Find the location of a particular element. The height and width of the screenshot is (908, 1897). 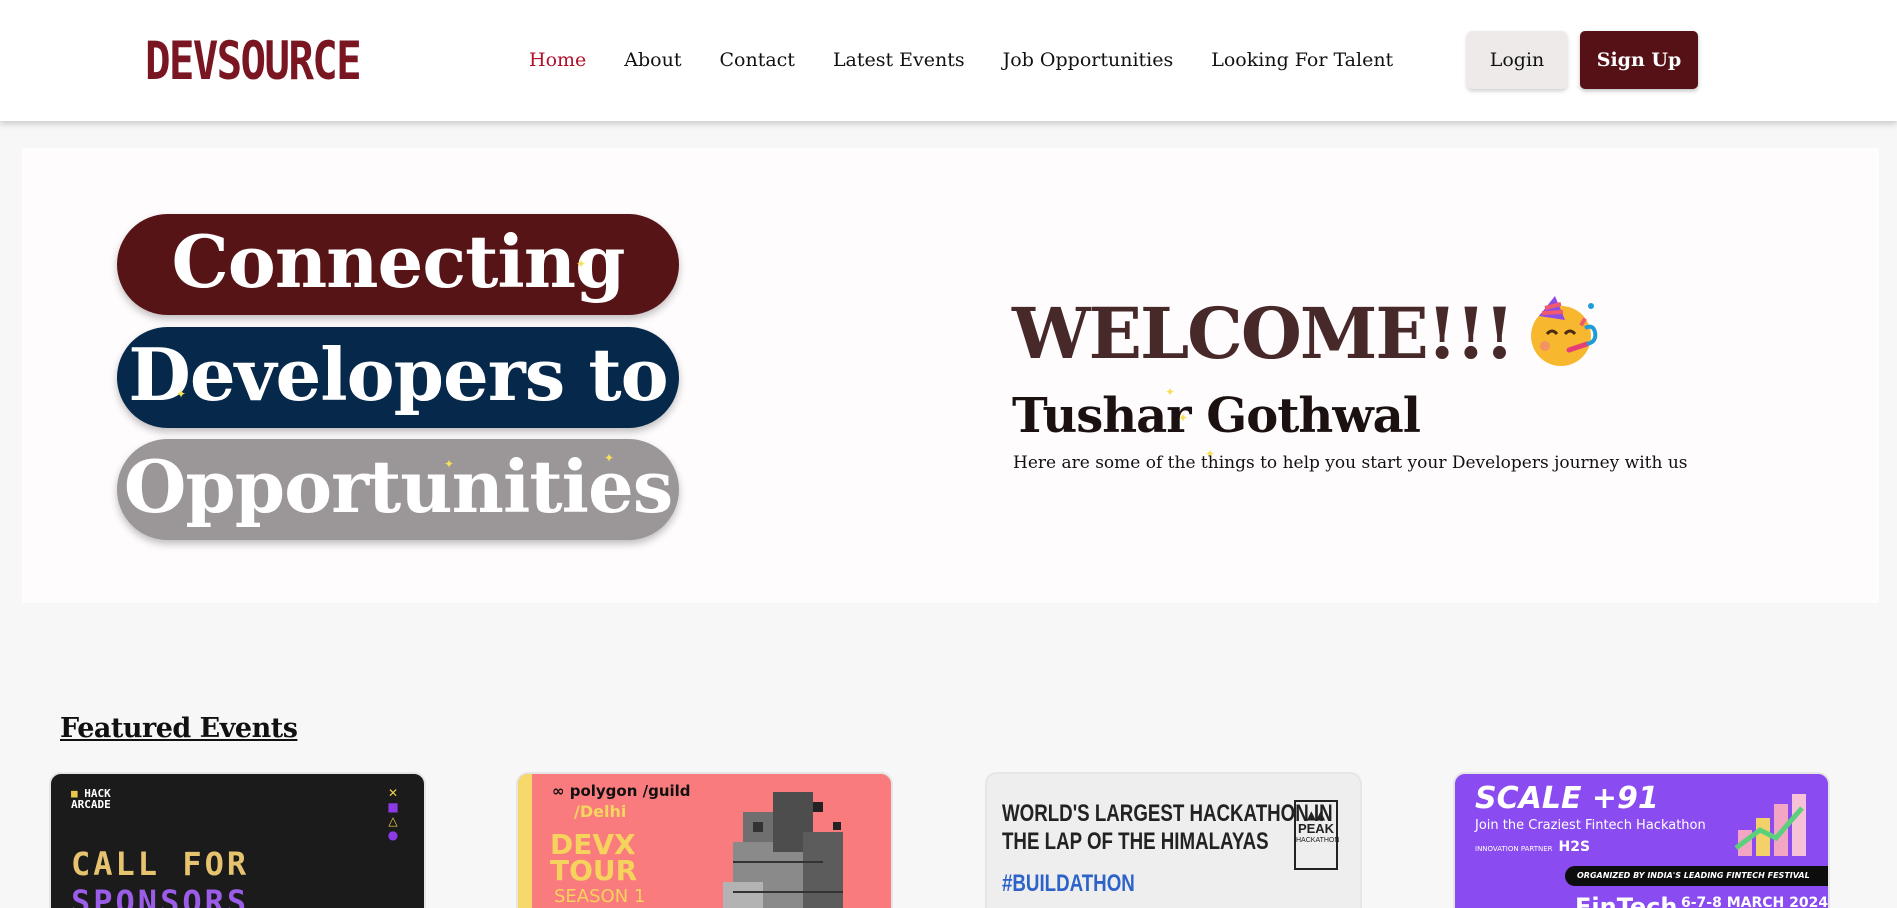

hack-arcade-logo: ■ HACK ARCADE is located at coordinates (91, 799).